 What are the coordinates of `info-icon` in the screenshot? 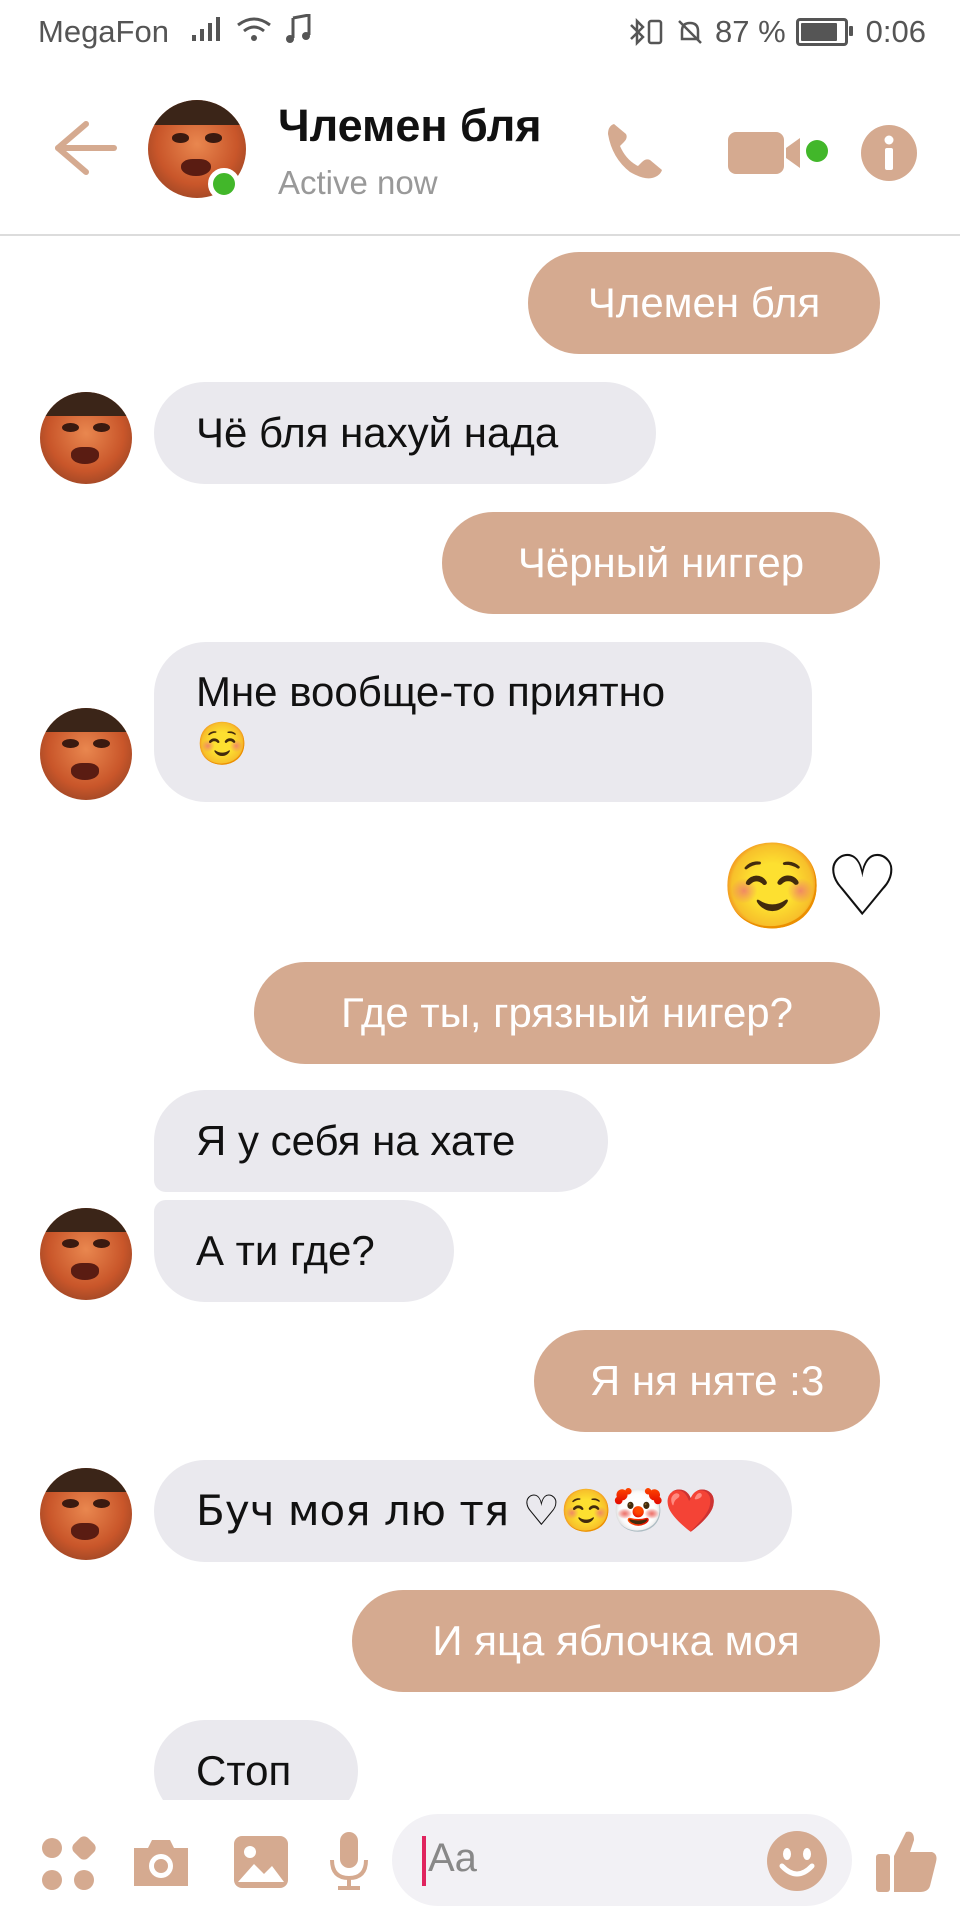 It's located at (889, 153).